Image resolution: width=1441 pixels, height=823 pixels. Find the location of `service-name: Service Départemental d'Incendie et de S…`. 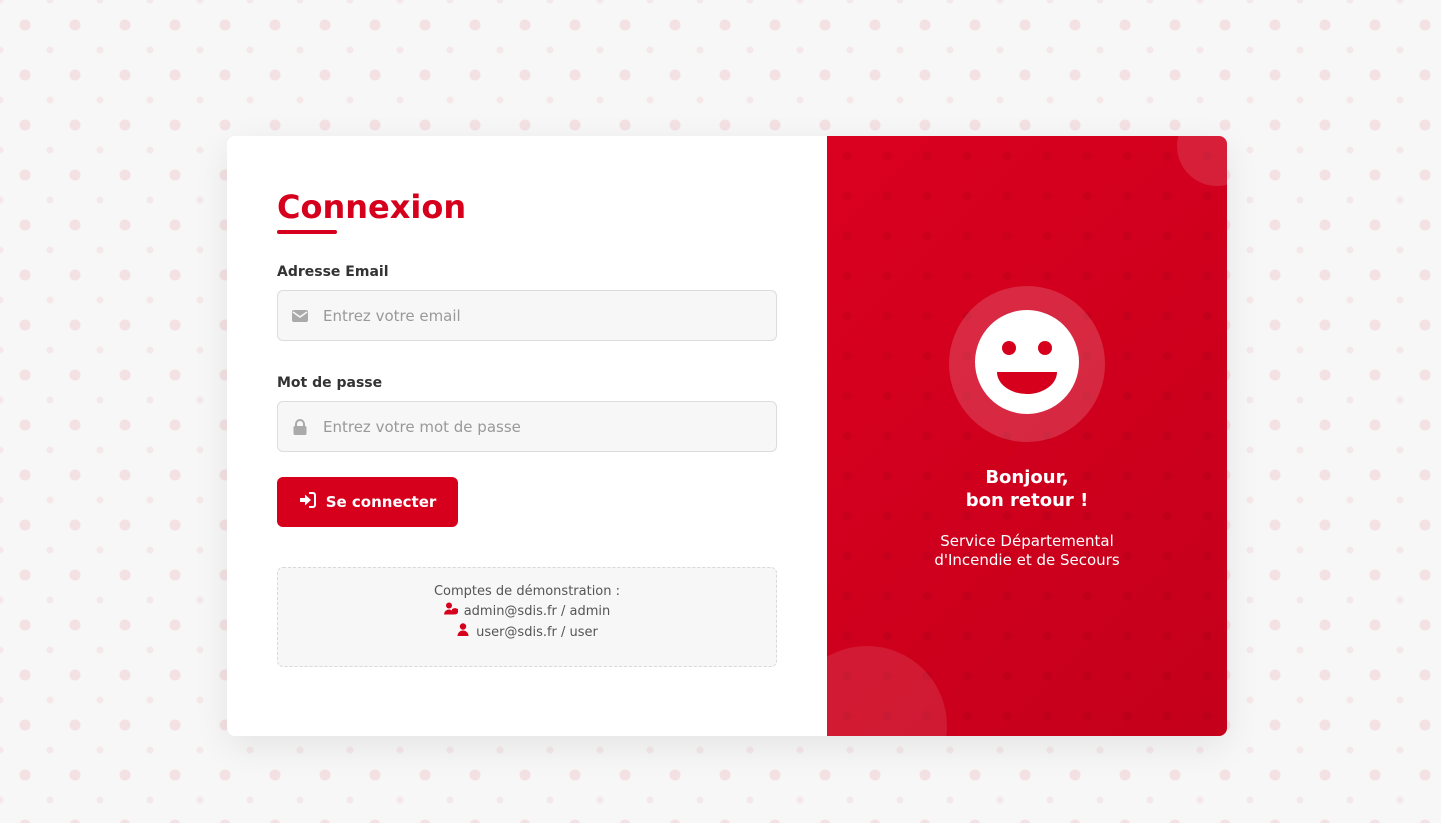

service-name: Service Départemental d'Incendie et de S… is located at coordinates (1027, 551).